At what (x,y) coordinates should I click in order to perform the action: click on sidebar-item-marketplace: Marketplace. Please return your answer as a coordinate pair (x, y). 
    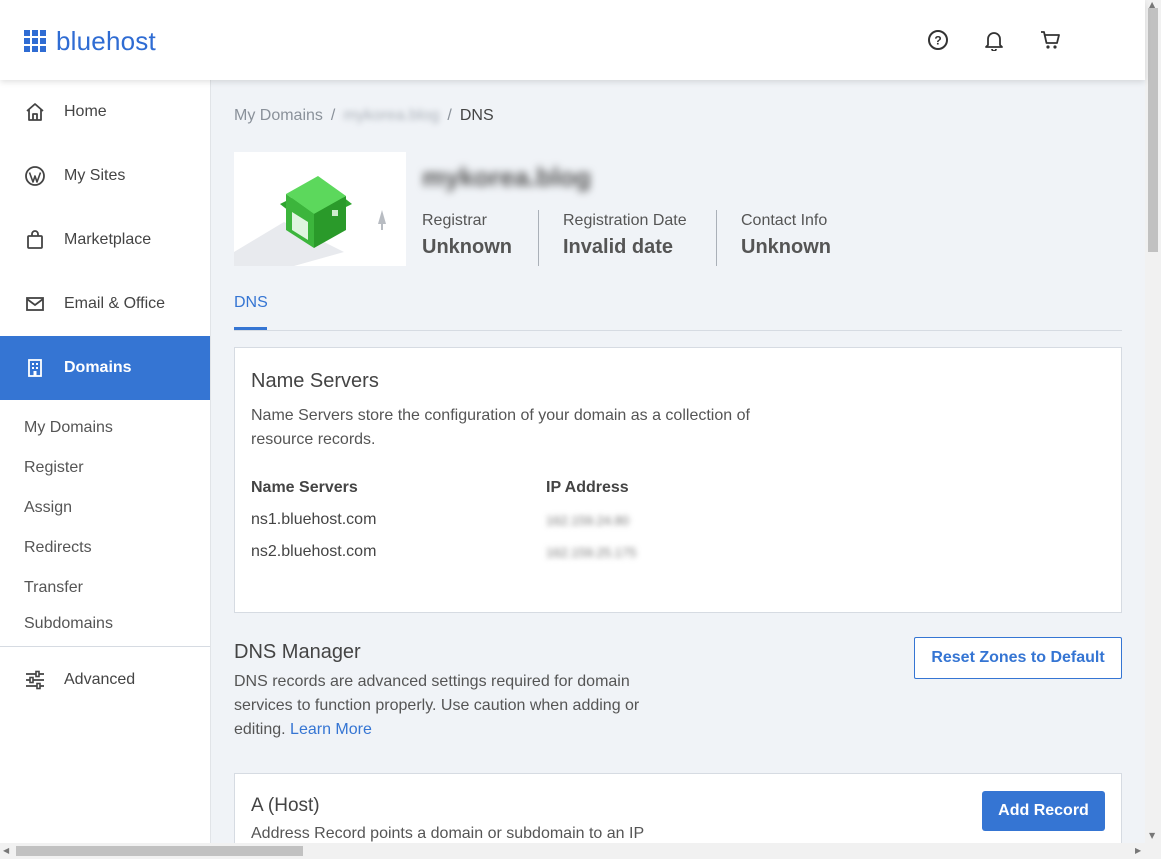
    Looking at the image, I should click on (105, 240).